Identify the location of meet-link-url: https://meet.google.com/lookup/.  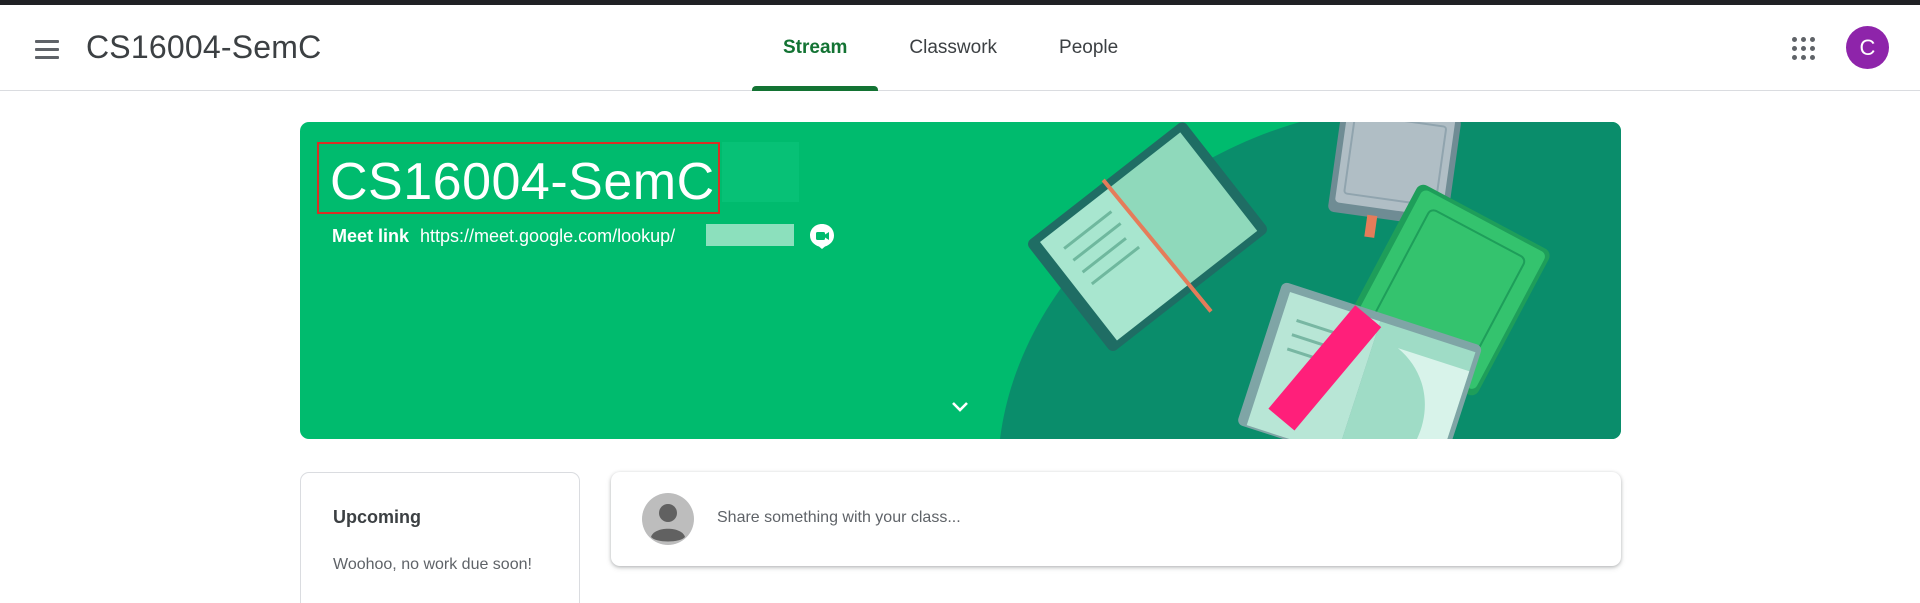
(547, 236).